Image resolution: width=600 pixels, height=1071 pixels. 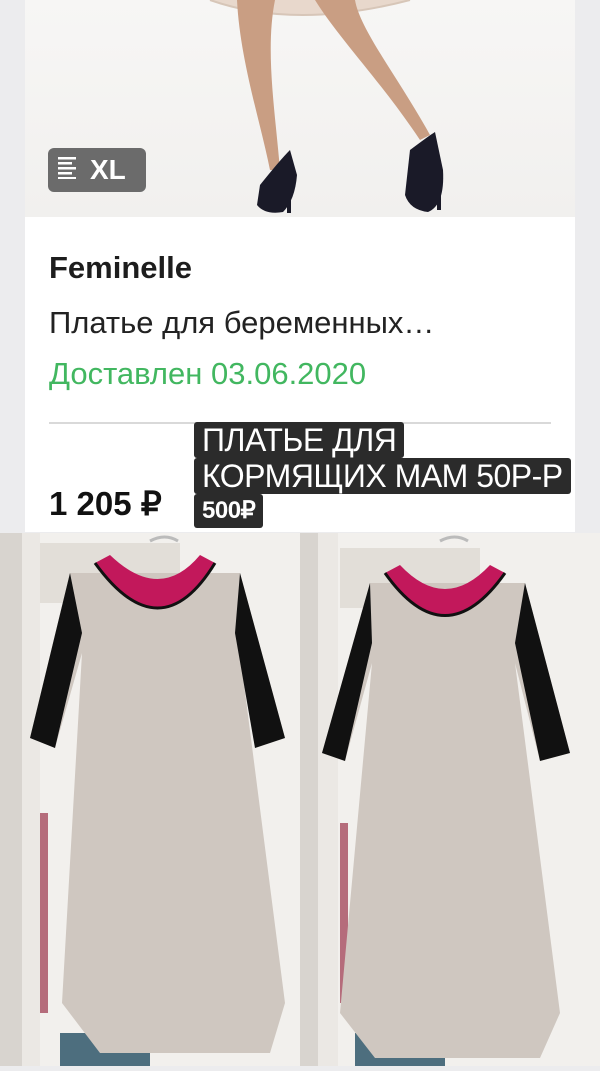 I want to click on caption-line-3: 500₽, so click(x=229, y=511).